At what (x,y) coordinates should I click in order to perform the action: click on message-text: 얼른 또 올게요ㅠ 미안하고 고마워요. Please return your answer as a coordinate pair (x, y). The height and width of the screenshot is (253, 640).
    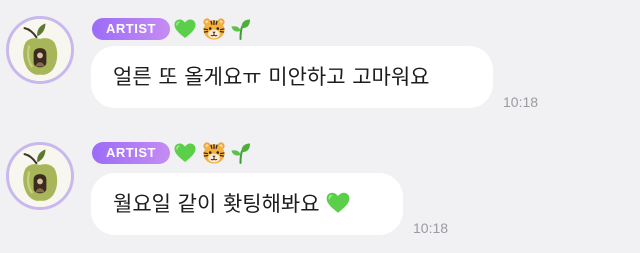
    Looking at the image, I should click on (271, 77).